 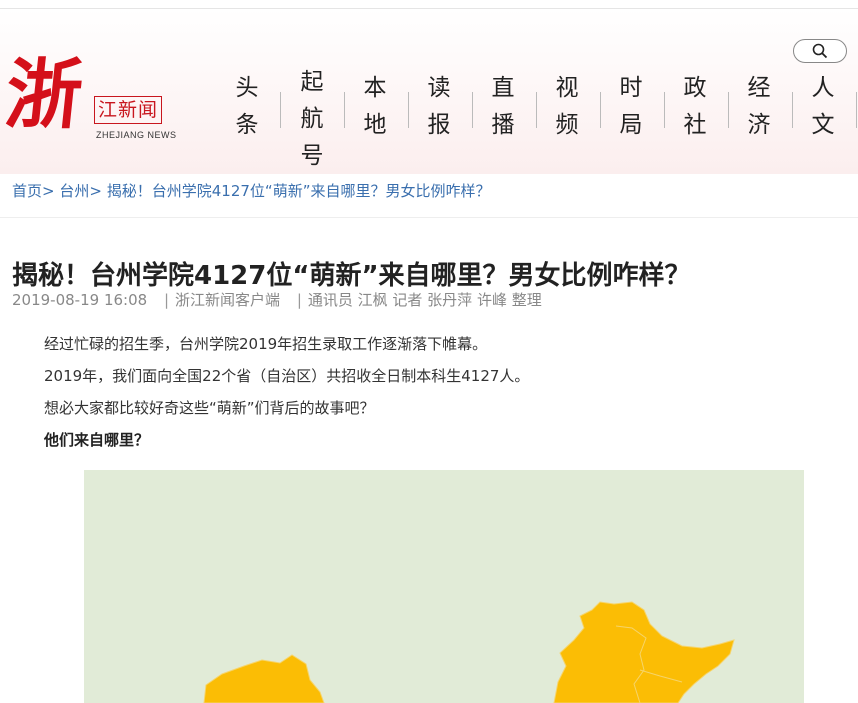 I want to click on nav-item-qihanghao: 起航号, so click(x=312, y=119).